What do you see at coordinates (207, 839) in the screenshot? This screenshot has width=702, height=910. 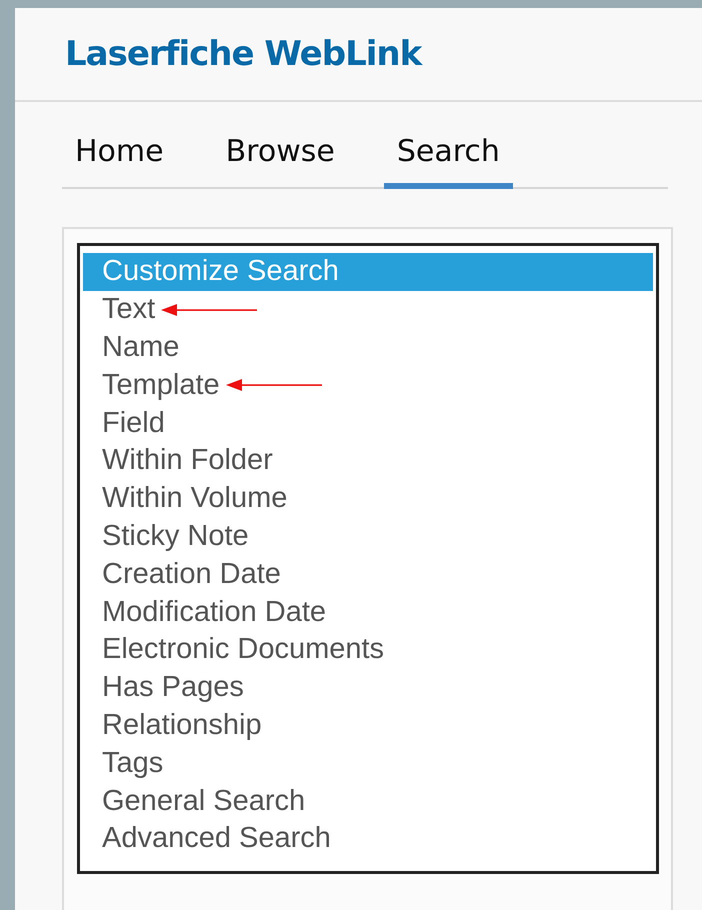 I see `list-option: Advanced Search` at bounding box center [207, 839].